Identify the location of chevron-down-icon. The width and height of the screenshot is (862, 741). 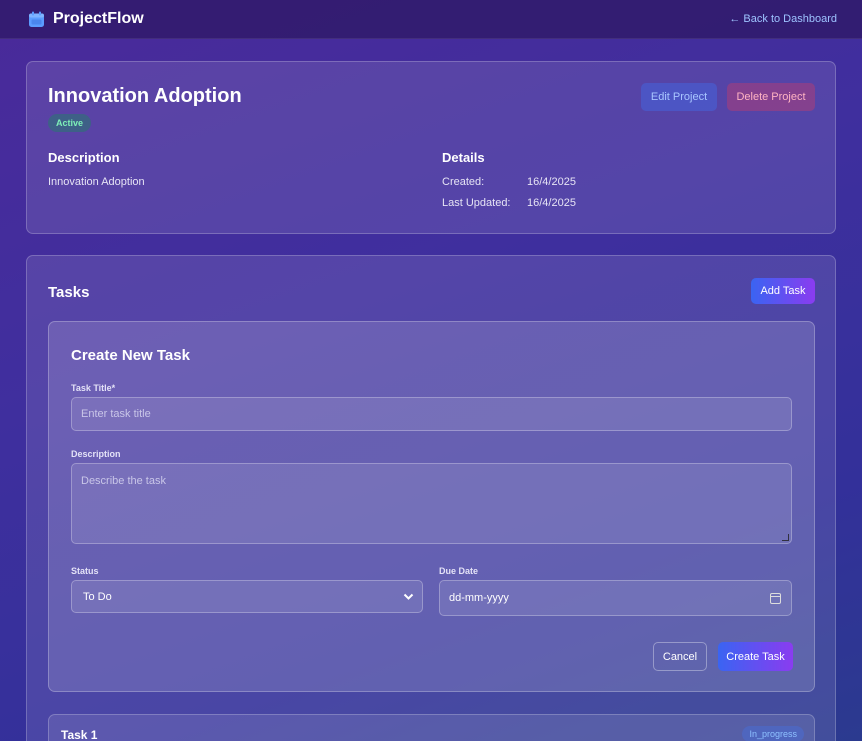
(408, 596).